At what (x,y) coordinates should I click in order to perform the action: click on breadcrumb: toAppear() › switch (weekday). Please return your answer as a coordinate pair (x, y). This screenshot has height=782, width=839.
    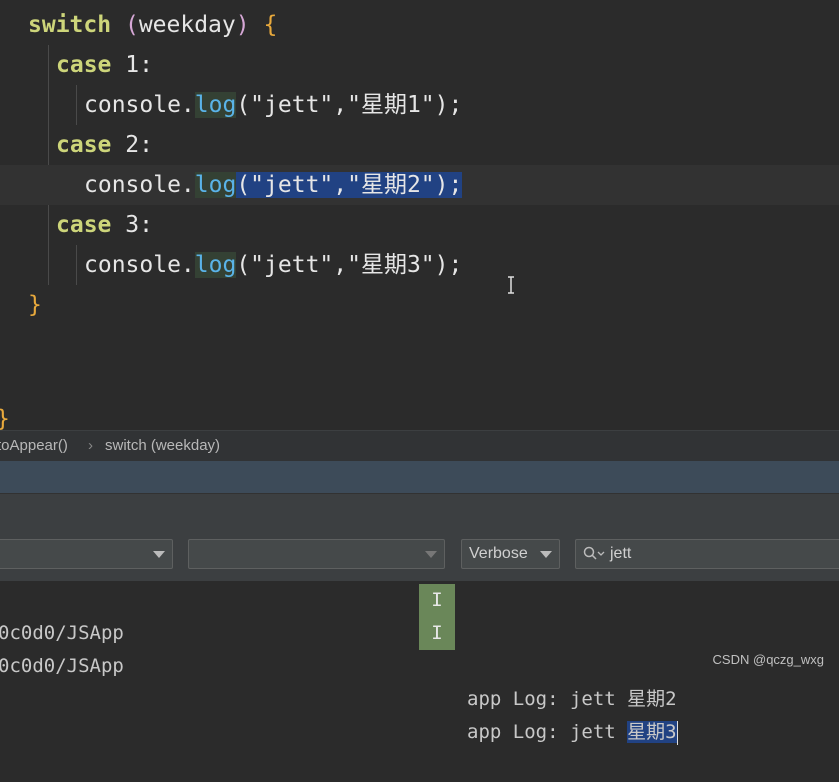
    Looking at the image, I should click on (419, 445).